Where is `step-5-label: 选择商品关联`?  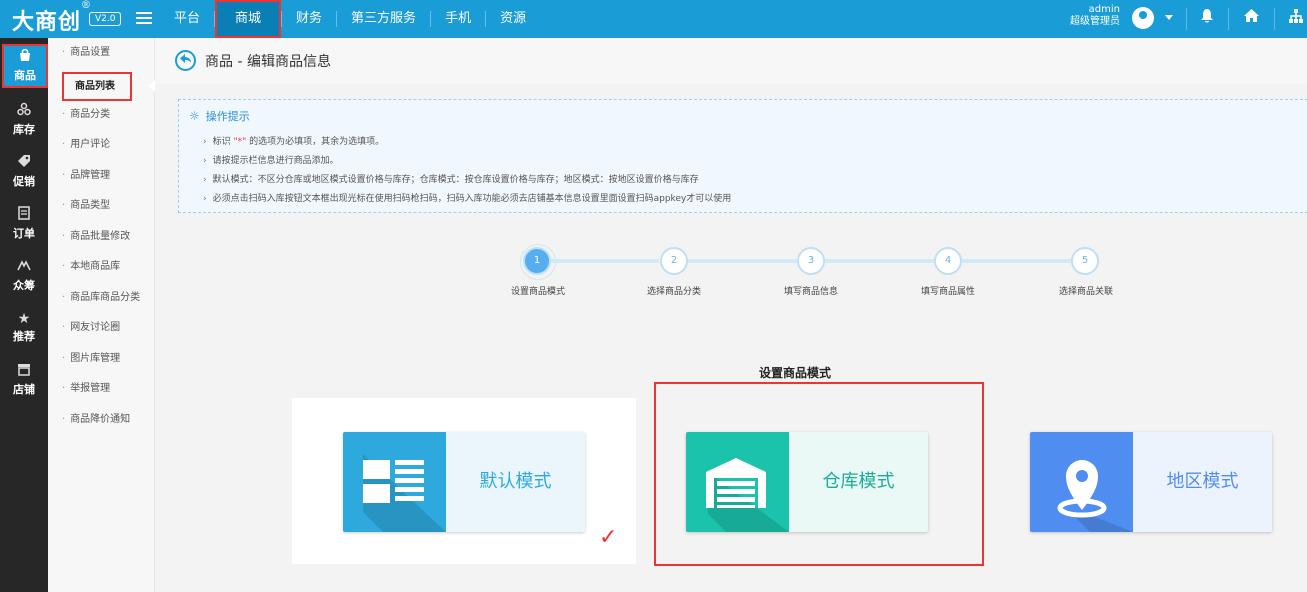 step-5-label: 选择商品关联 is located at coordinates (1085, 292).